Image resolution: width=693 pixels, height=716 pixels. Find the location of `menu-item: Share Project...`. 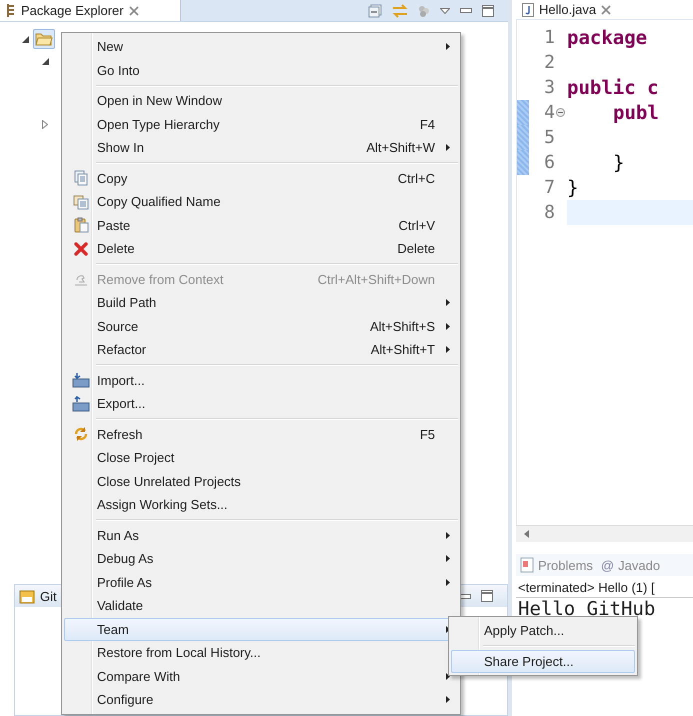

menu-item: Share Project... is located at coordinates (543, 661).